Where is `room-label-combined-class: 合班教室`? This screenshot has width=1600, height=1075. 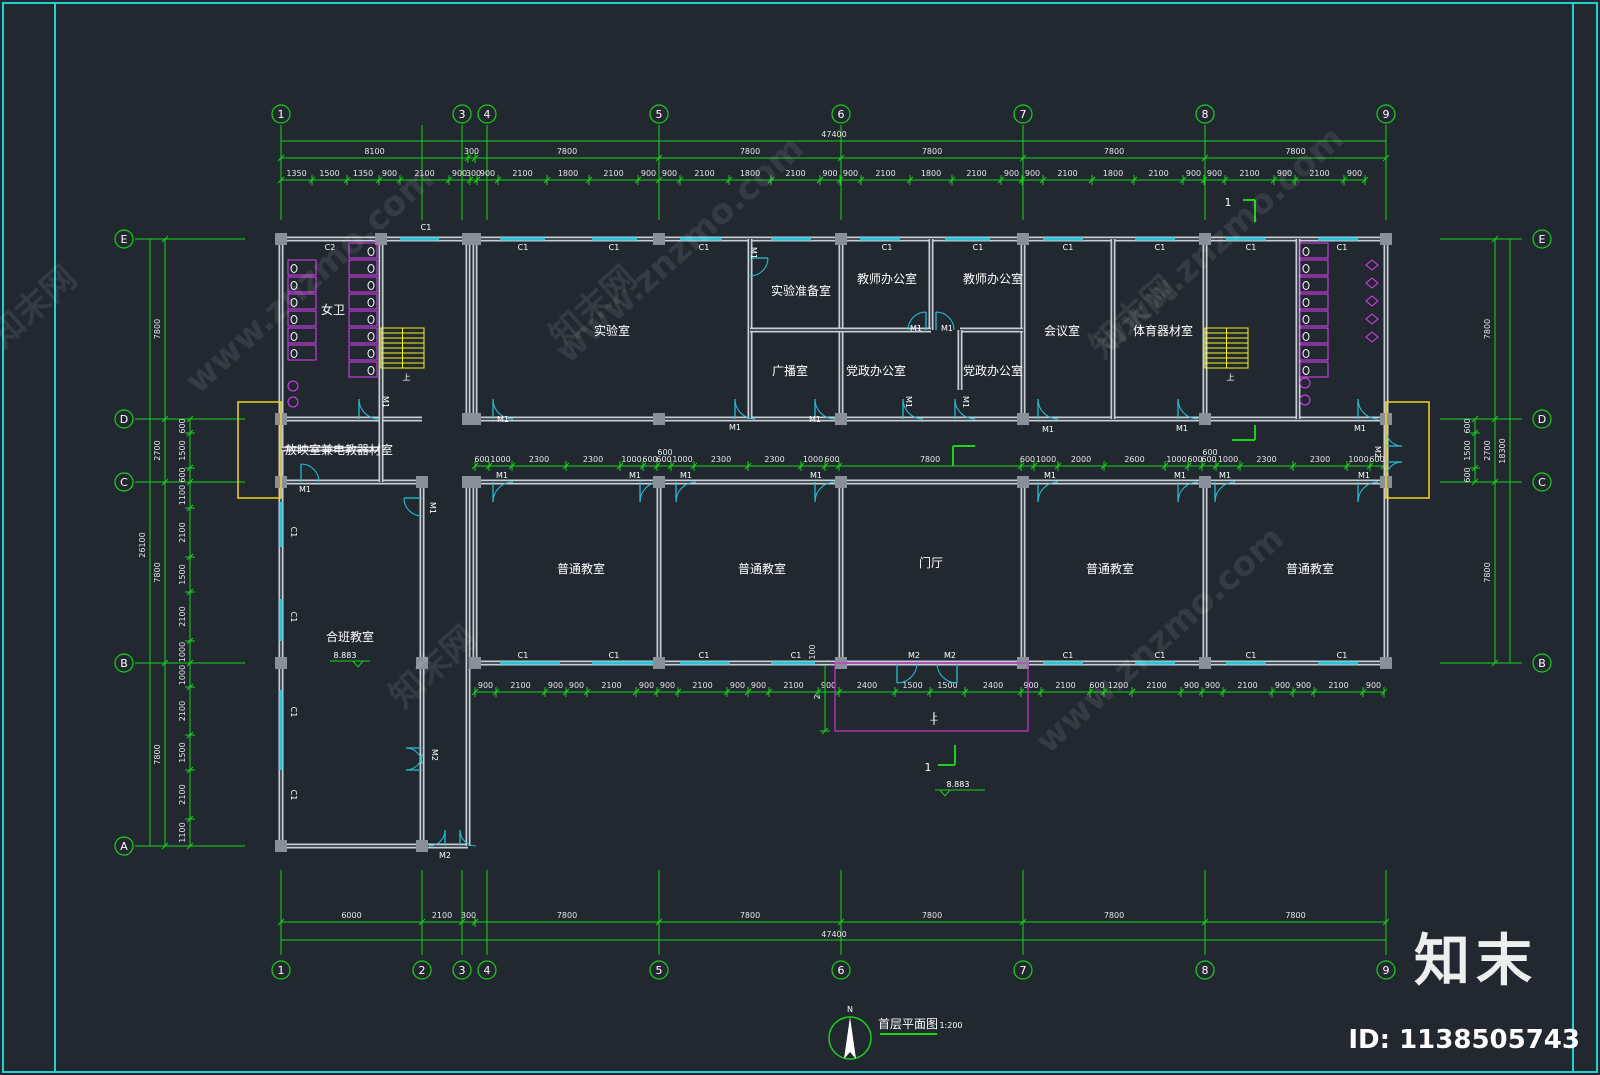 room-label-combined-class: 合班教室 is located at coordinates (350, 636).